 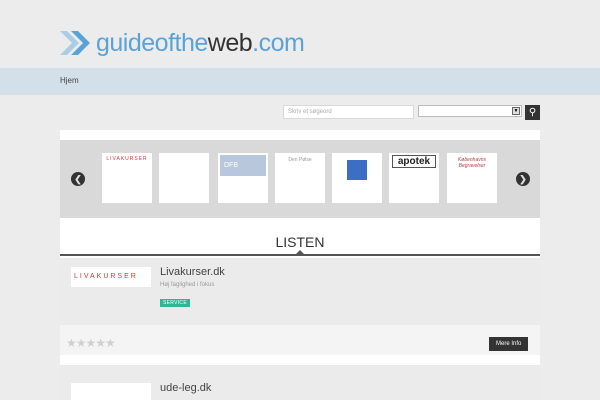 I want to click on divider, so click(x=300, y=255).